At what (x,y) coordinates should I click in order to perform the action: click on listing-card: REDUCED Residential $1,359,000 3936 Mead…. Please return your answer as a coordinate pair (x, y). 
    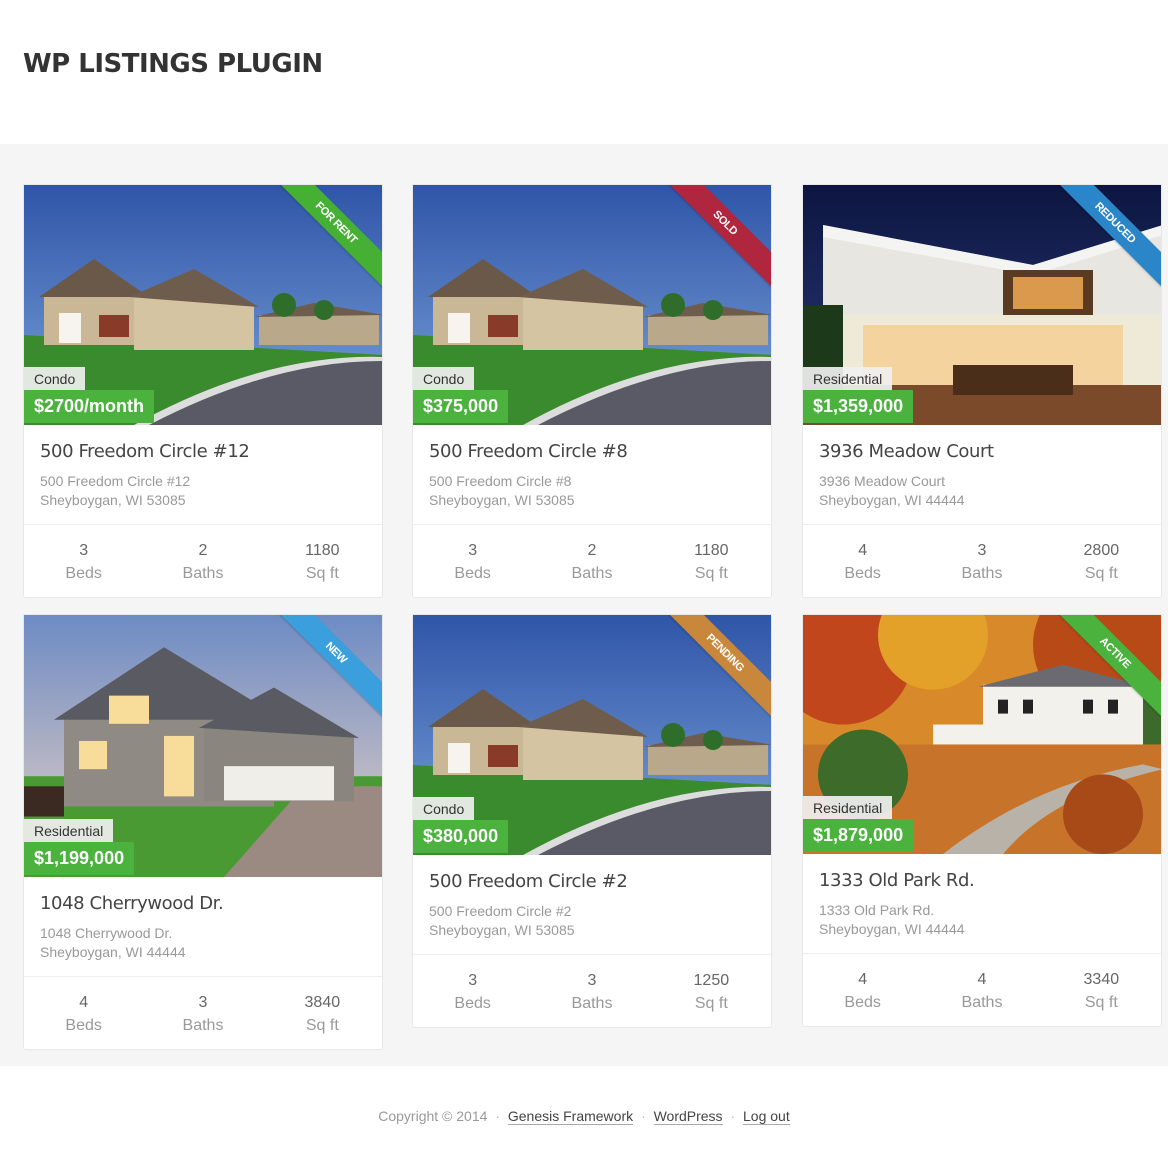
    Looking at the image, I should click on (982, 391).